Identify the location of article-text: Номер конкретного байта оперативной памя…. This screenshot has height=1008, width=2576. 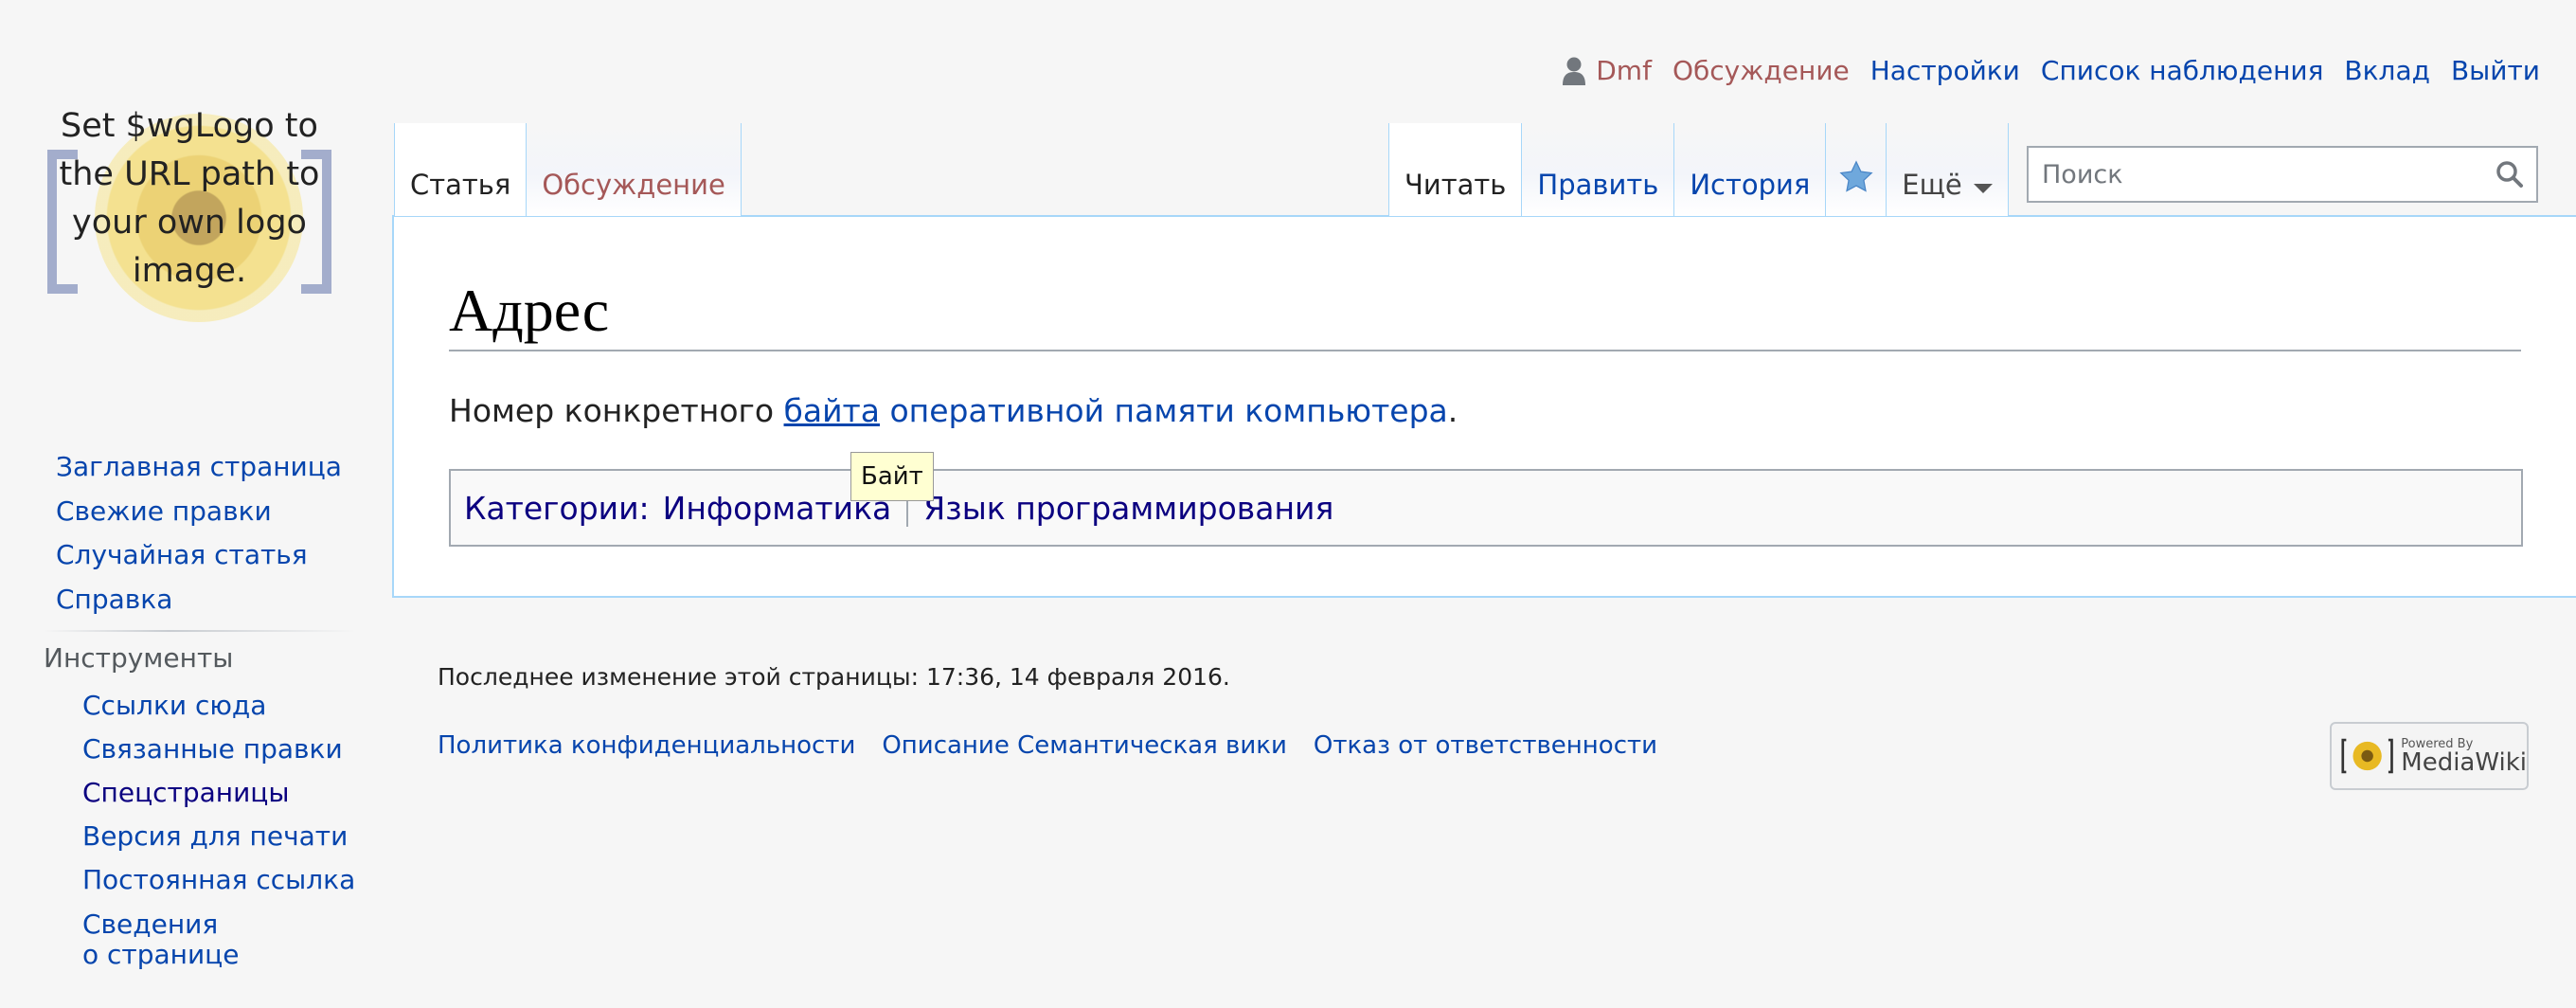
(953, 410).